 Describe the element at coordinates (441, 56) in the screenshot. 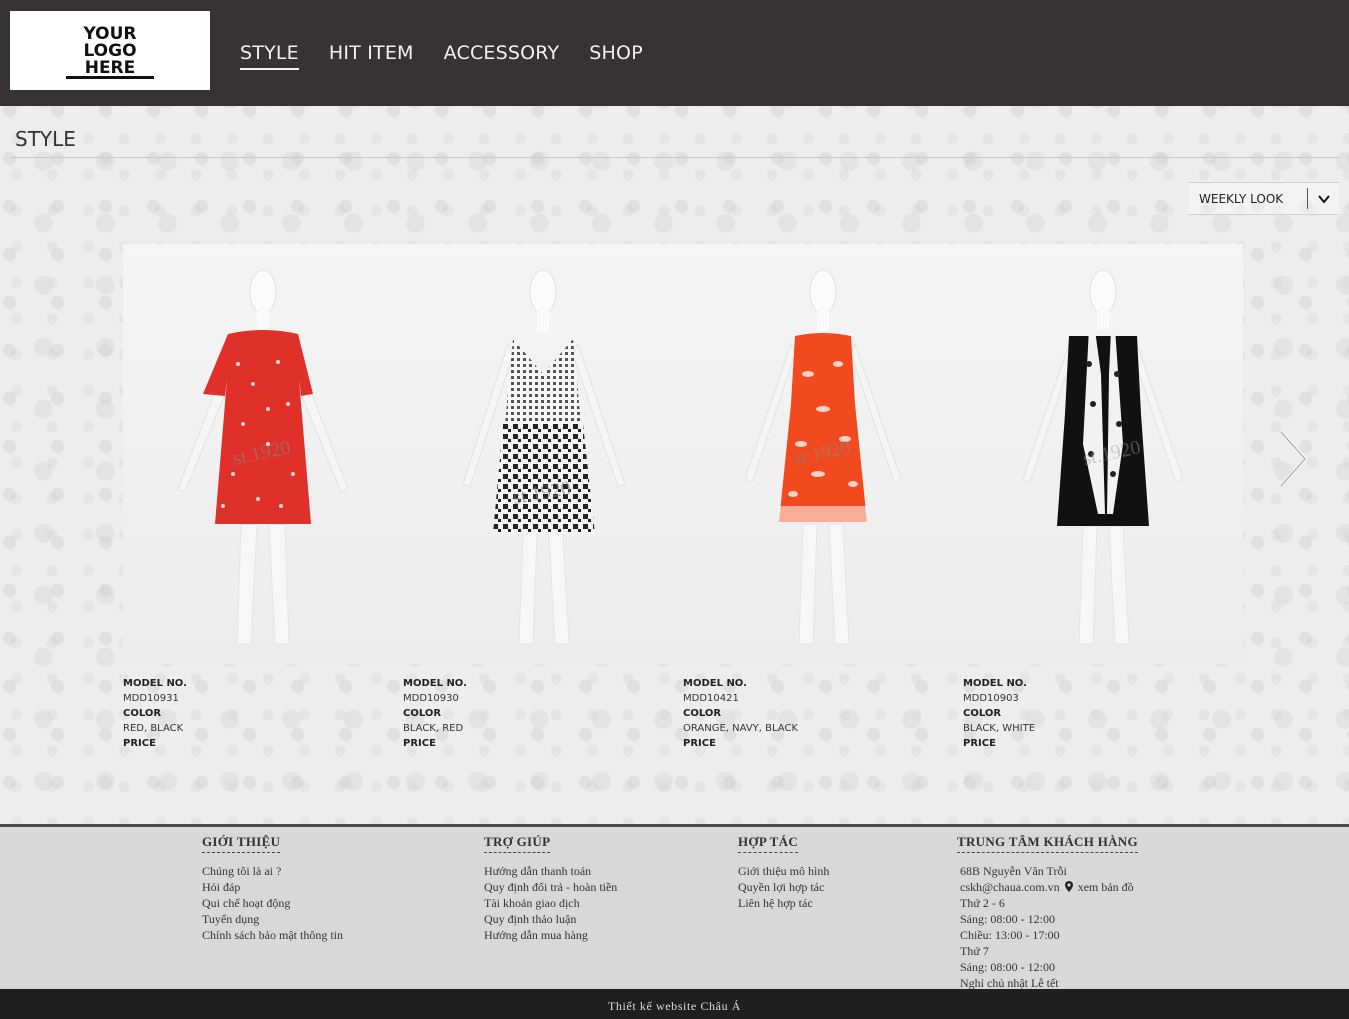

I see `main-nav: STYLE HIT ITEM ACCESSORY SHOP` at that location.